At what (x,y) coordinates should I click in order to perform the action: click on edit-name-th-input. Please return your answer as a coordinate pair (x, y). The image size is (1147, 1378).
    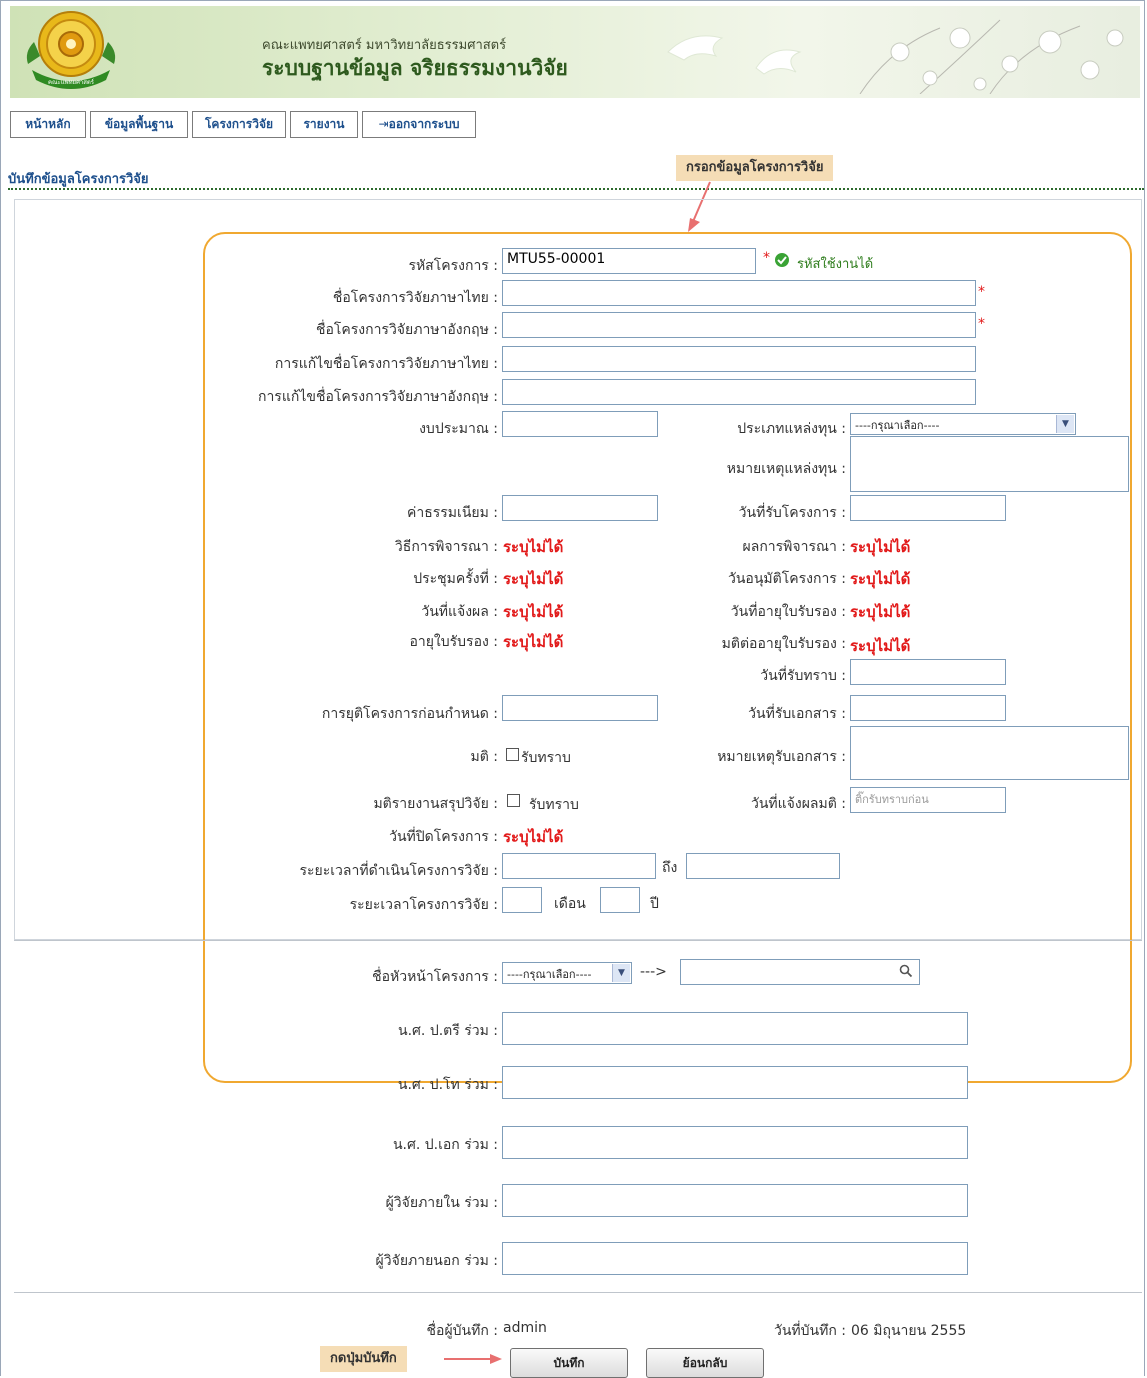
    Looking at the image, I should click on (739, 359).